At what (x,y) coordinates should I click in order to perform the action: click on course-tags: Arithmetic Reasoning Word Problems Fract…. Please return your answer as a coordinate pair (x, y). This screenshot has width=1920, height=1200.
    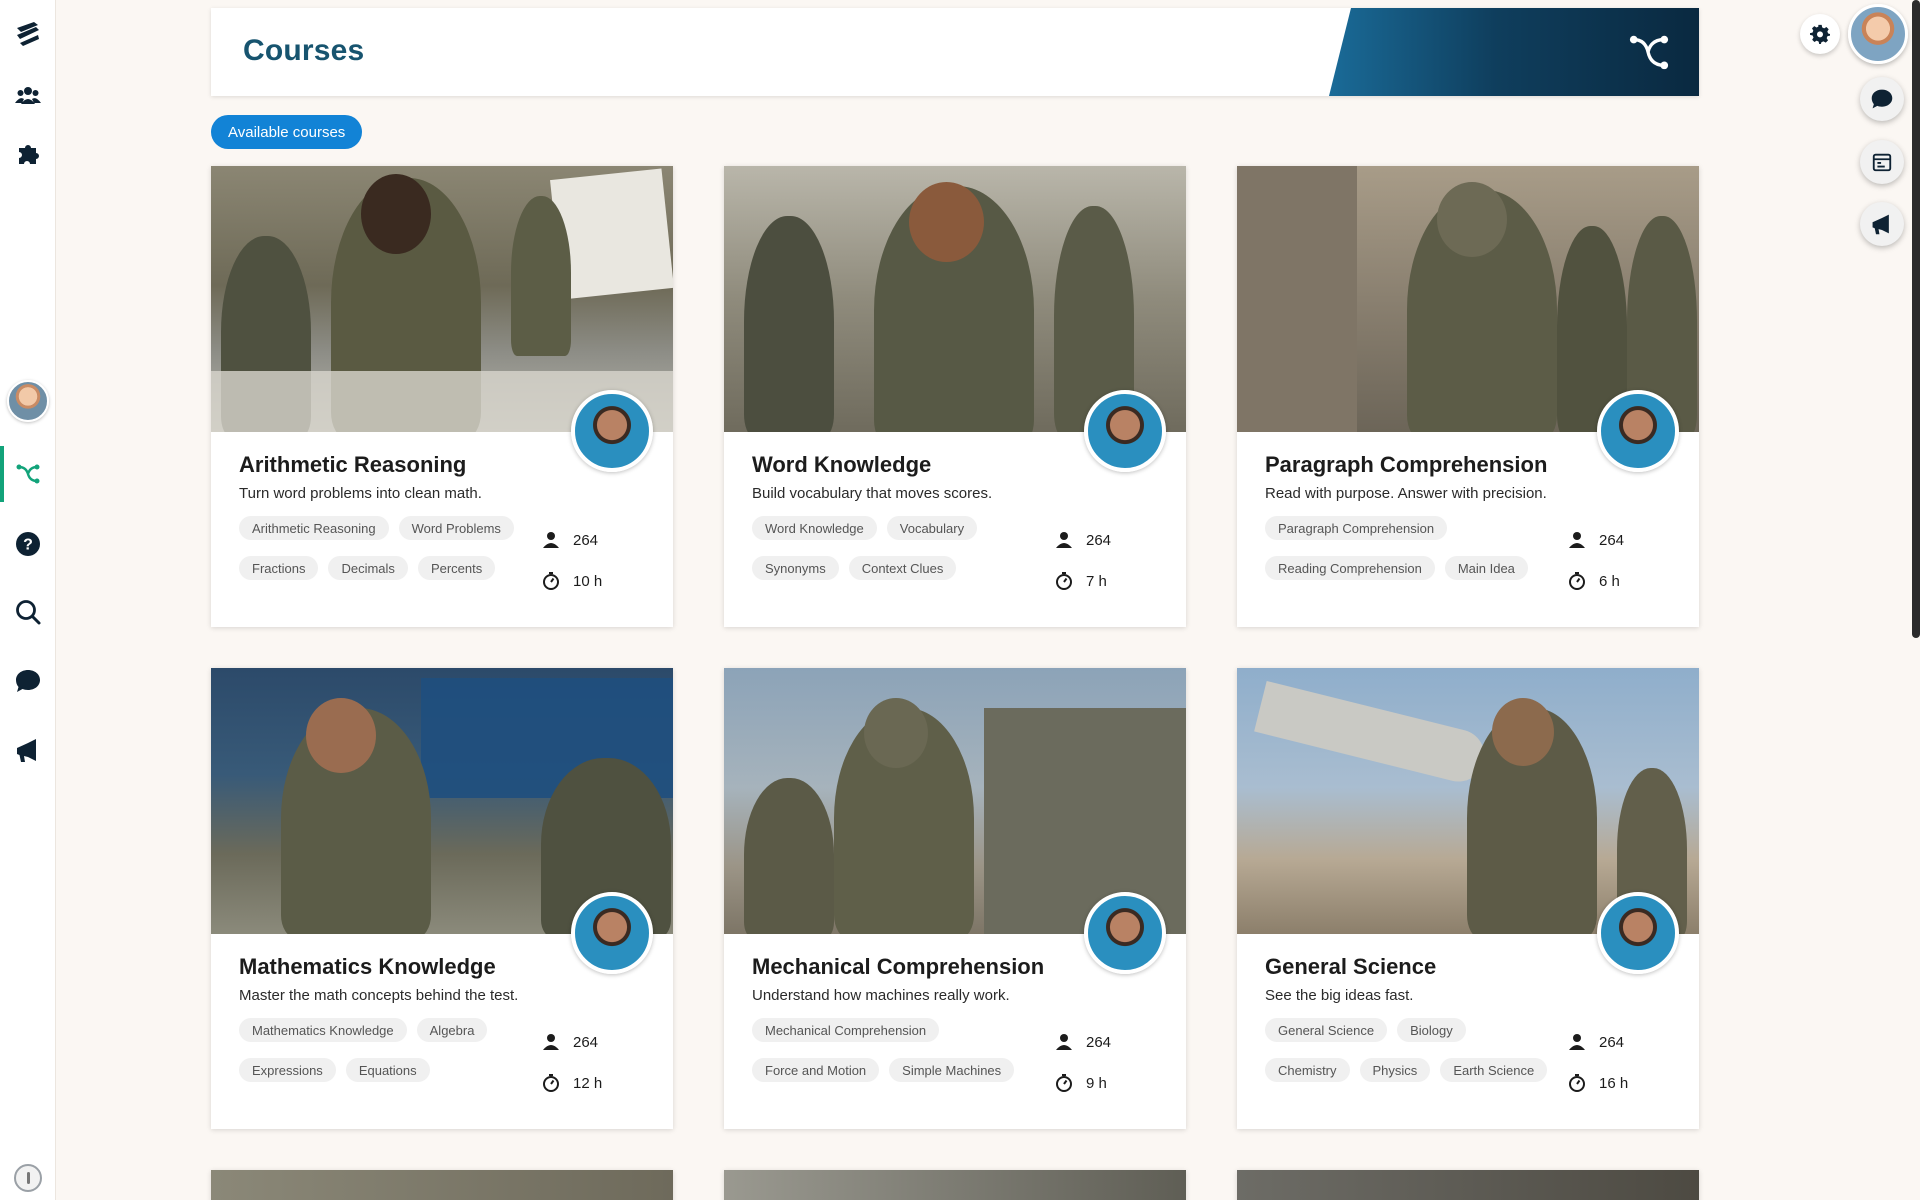
    Looking at the image, I should click on (389, 556).